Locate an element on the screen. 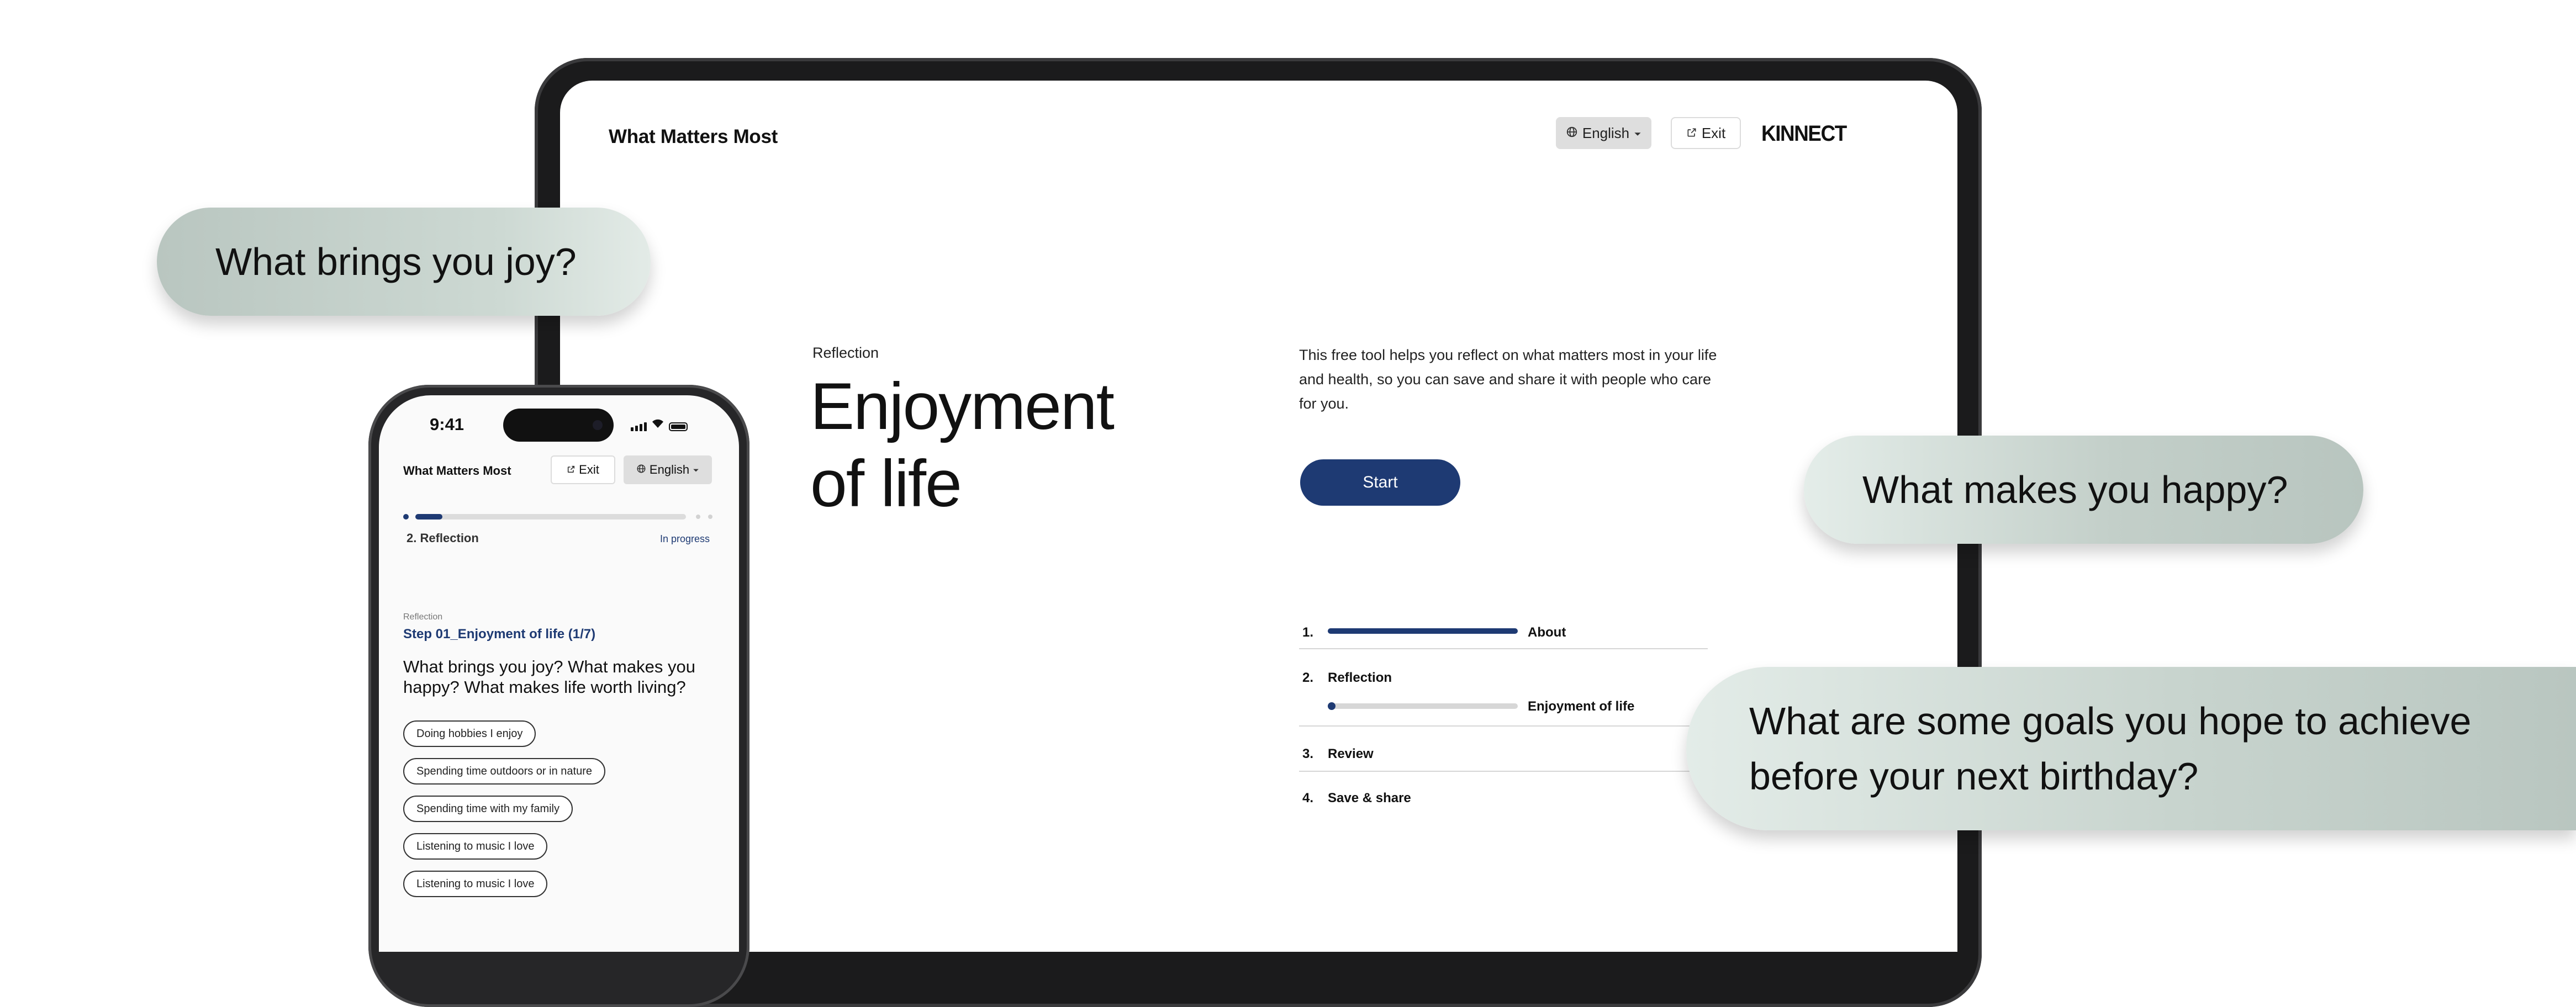  page-title-line-1: Enjoyment is located at coordinates (962, 406).